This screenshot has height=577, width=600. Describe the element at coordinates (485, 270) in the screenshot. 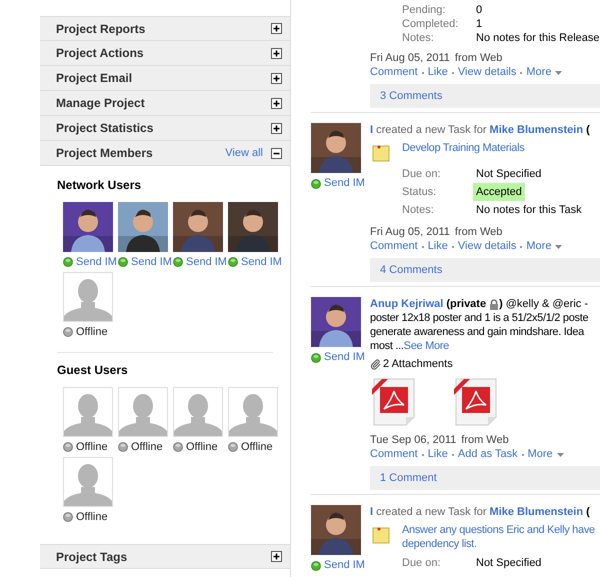

I see `comments-bar: 4 Comments` at that location.